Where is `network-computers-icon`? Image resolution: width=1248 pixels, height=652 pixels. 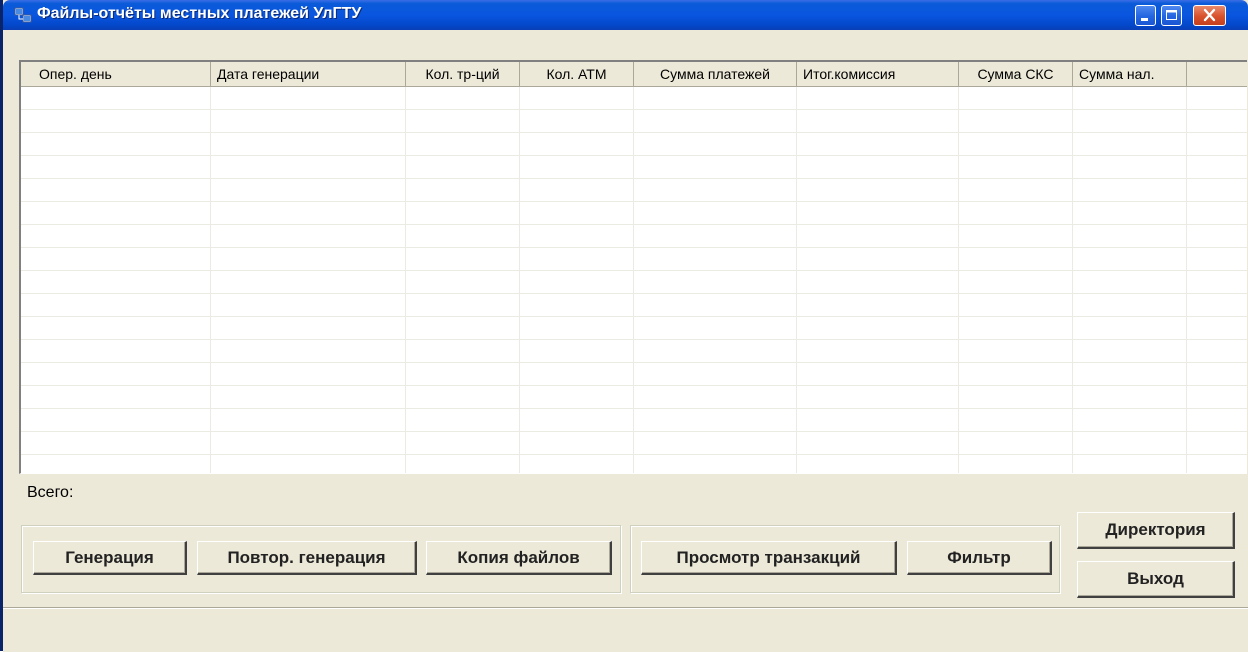
network-computers-icon is located at coordinates (23, 15).